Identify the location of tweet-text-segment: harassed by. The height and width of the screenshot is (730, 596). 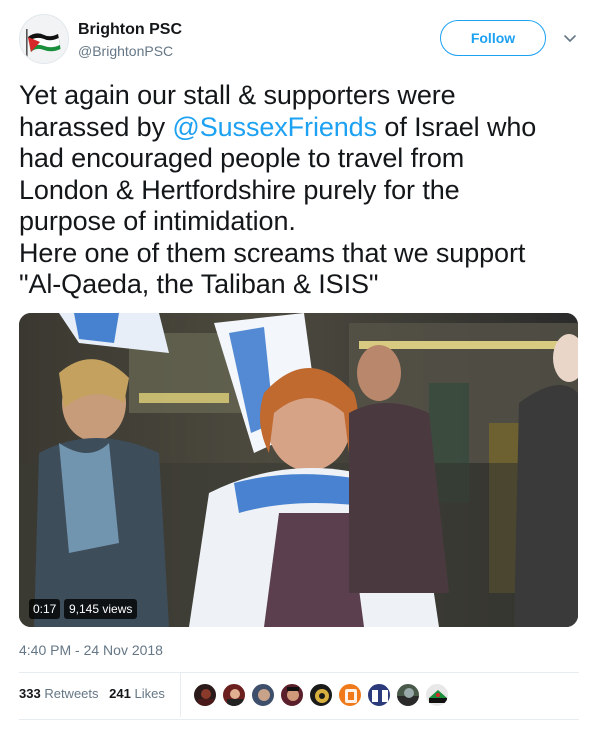
(96, 126).